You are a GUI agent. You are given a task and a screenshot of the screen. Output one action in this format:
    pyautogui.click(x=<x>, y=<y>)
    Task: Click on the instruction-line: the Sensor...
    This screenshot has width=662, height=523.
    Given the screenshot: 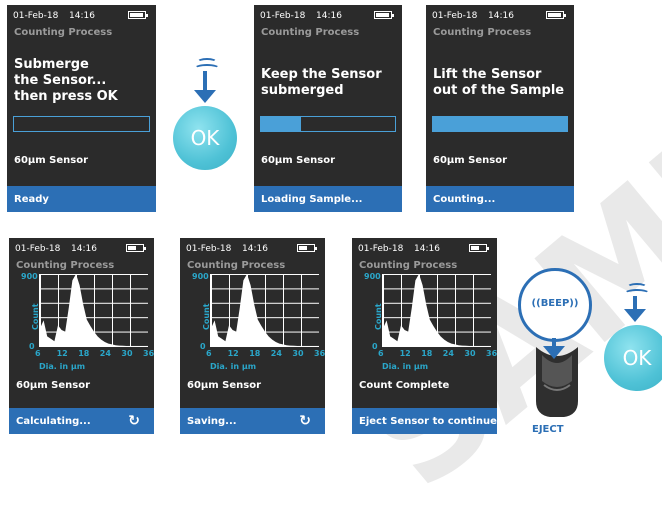 What is the action you would take?
    pyautogui.click(x=60, y=80)
    